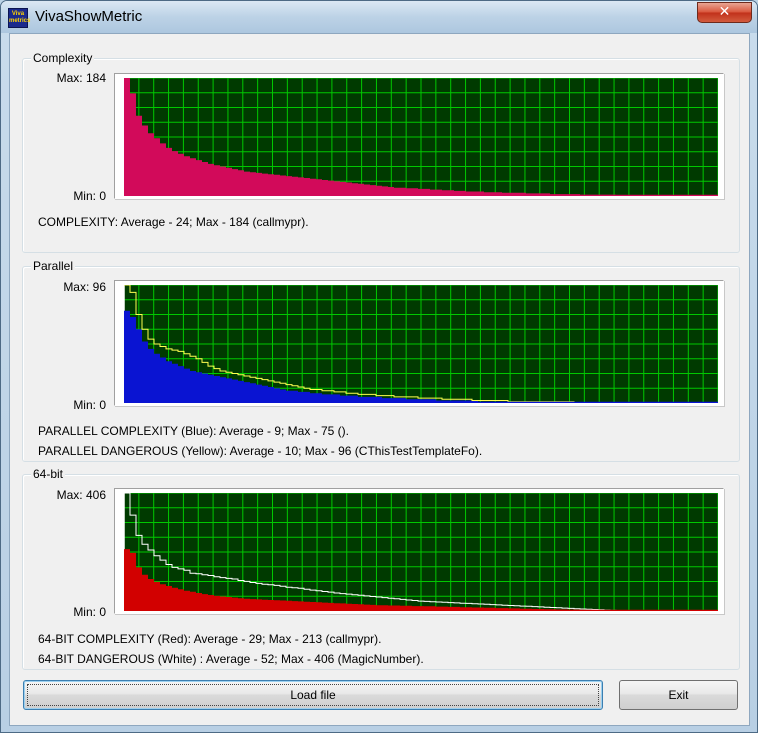  Describe the element at coordinates (81, 495) in the screenshot. I see `axis-max-label: Max: 406` at that location.